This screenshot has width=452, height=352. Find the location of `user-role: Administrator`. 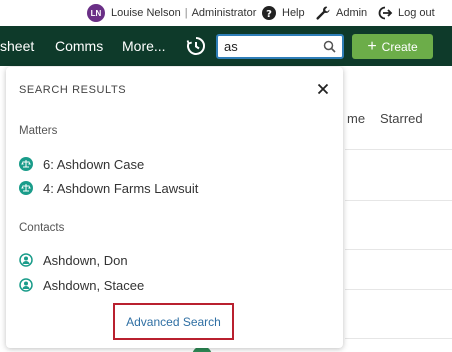

user-role: Administrator is located at coordinates (224, 13).